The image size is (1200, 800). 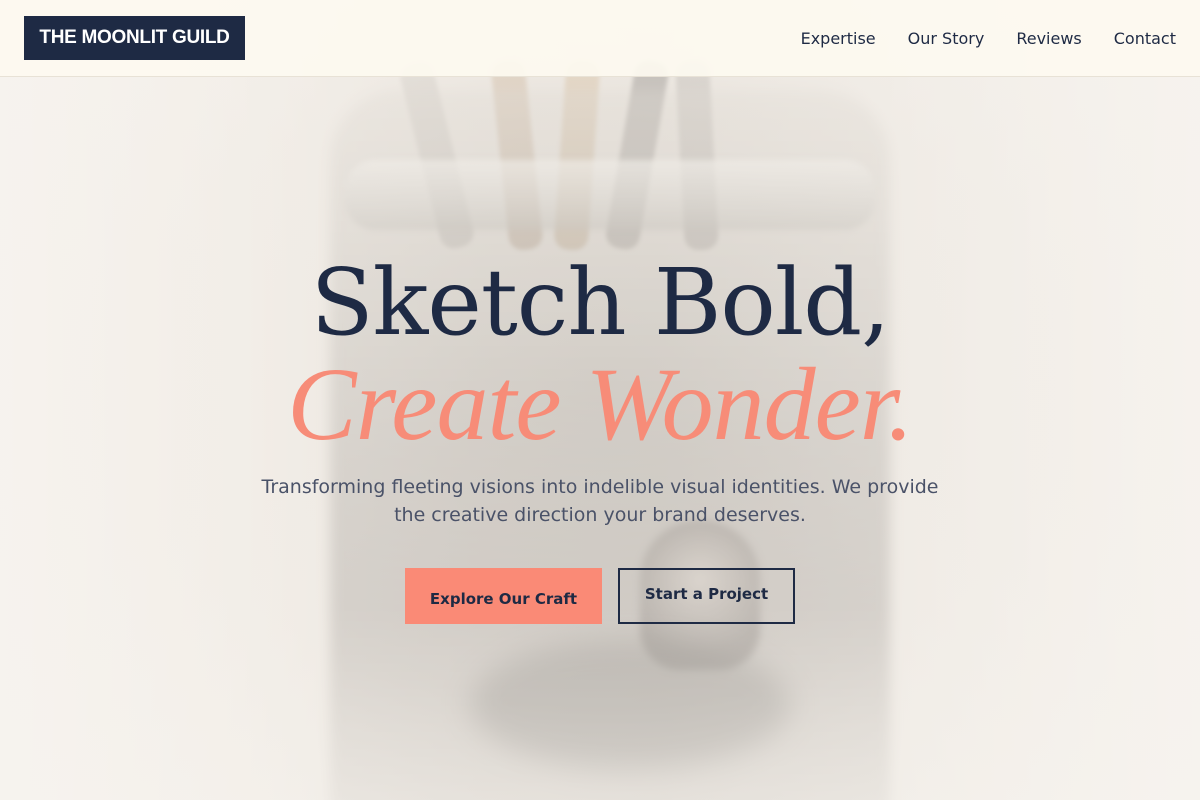 What do you see at coordinates (988, 38) in the screenshot?
I see `main-nav: Expertise Our Story Reviews Contact` at bounding box center [988, 38].